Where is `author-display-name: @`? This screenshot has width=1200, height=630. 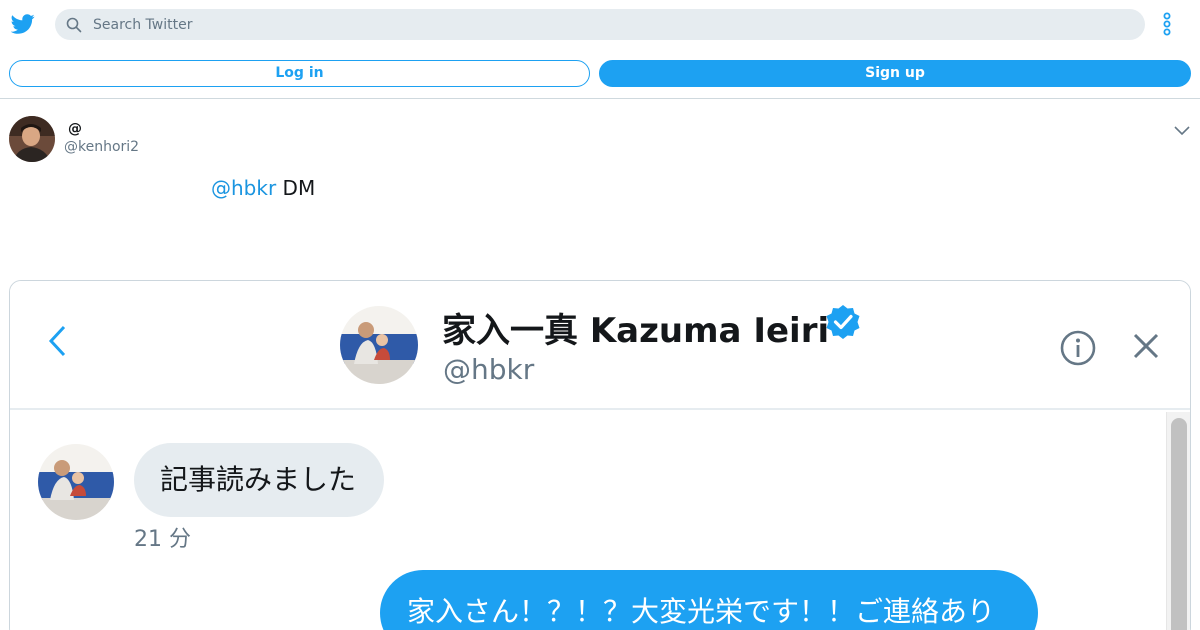 author-display-name: @ is located at coordinates (75, 129).